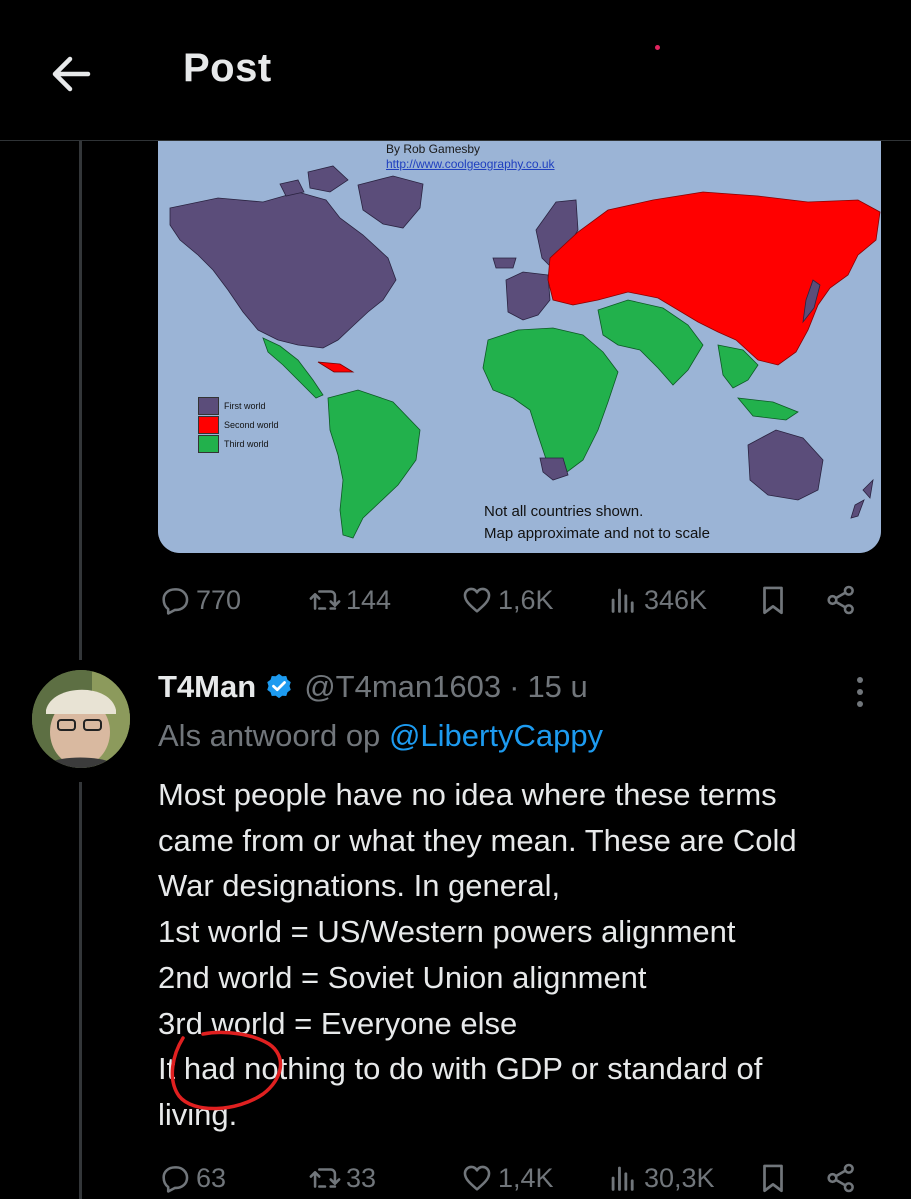 This screenshot has width=911, height=1199. I want to click on post-action-bar: 770 144 1,6K 346K, so click(518, 600).